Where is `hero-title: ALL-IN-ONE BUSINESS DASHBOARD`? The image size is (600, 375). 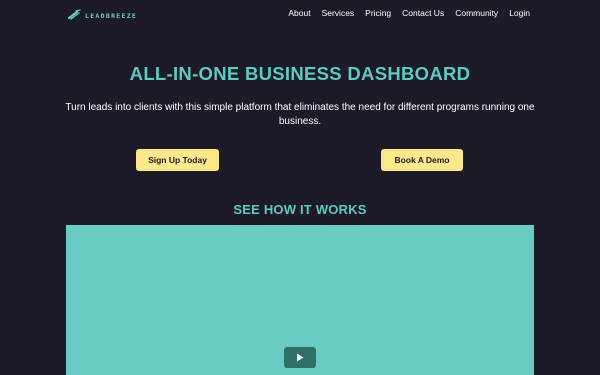 hero-title: ALL-IN-ONE BUSINESS DASHBOARD is located at coordinates (300, 73).